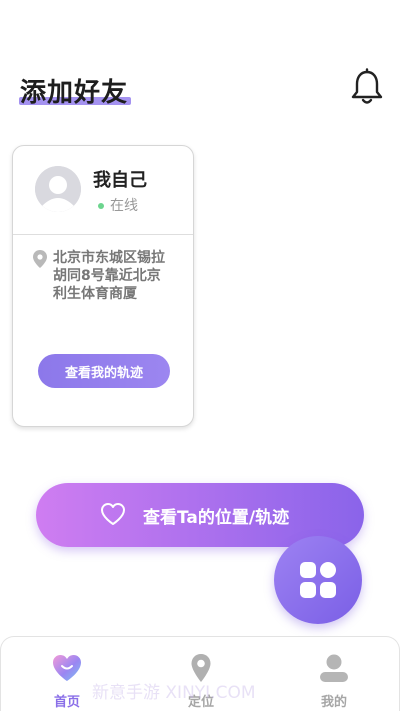 This screenshot has width=400, height=711. What do you see at coordinates (200, 702) in the screenshot?
I see `tab-locate-label: 定位` at bounding box center [200, 702].